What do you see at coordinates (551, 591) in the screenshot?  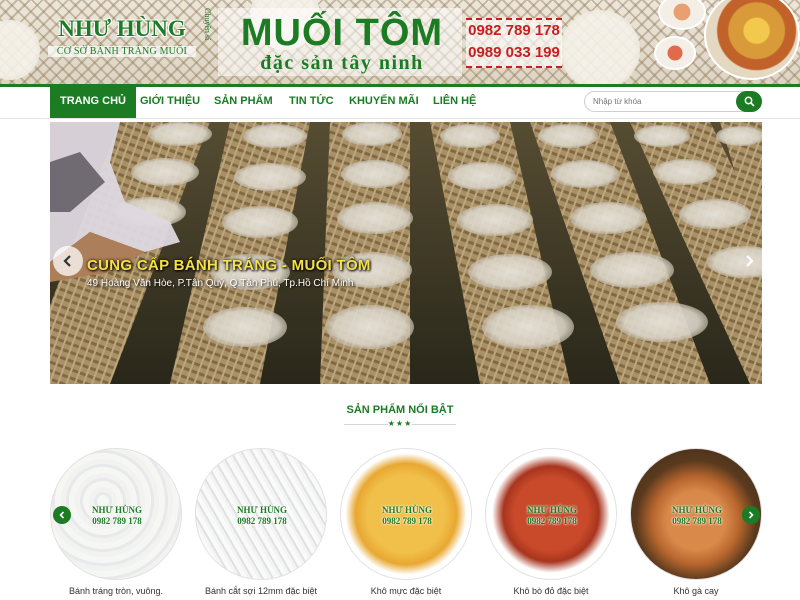 I see `product-name: Khô bò đỏ đặc biệt` at bounding box center [551, 591].